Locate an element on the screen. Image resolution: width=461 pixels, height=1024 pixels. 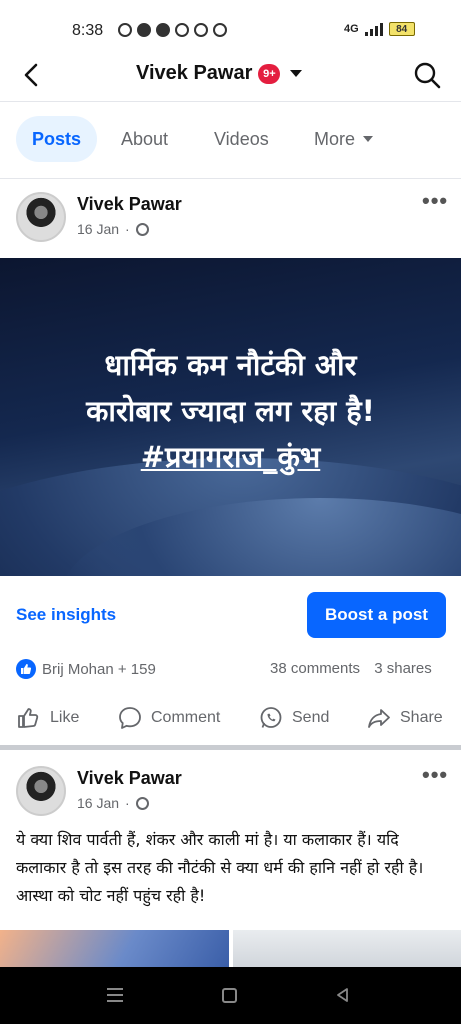
tab-posts: Posts is located at coordinates (57, 139).